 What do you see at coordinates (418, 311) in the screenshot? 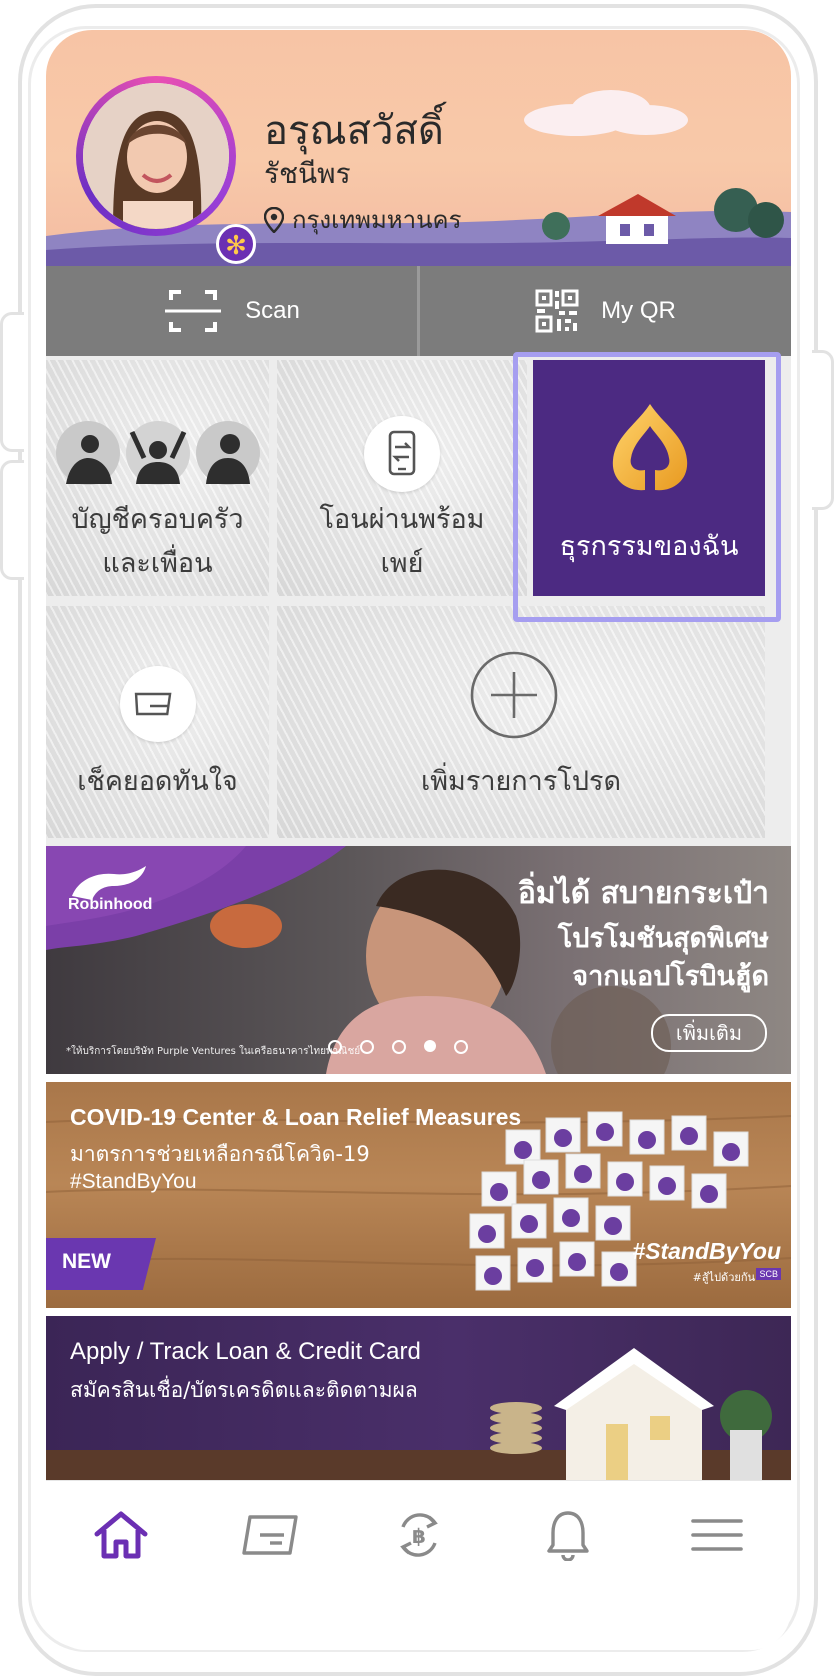
I see `quick-actions-bar: Scan My QR` at bounding box center [418, 311].